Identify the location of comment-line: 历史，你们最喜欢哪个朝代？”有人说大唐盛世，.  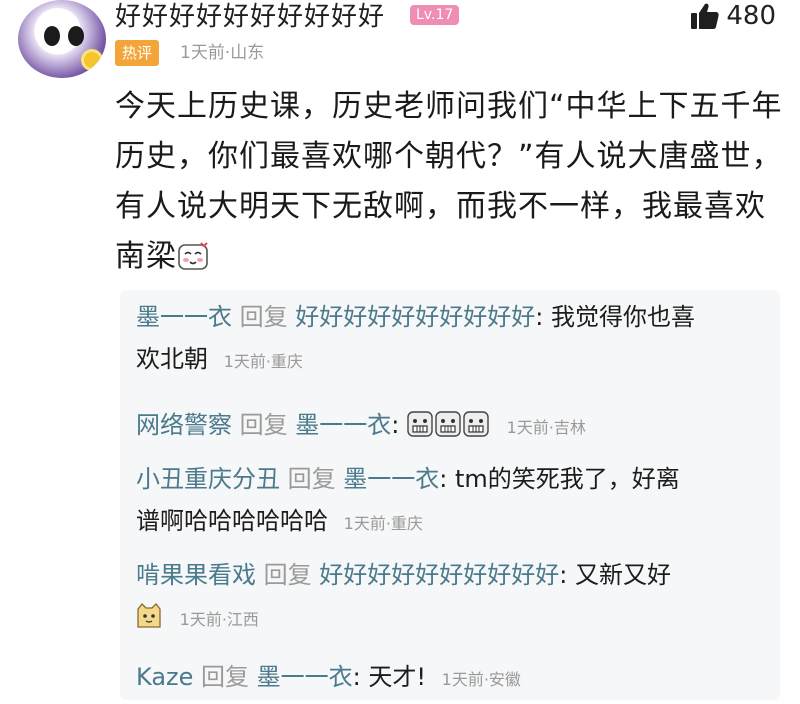
(449, 156).